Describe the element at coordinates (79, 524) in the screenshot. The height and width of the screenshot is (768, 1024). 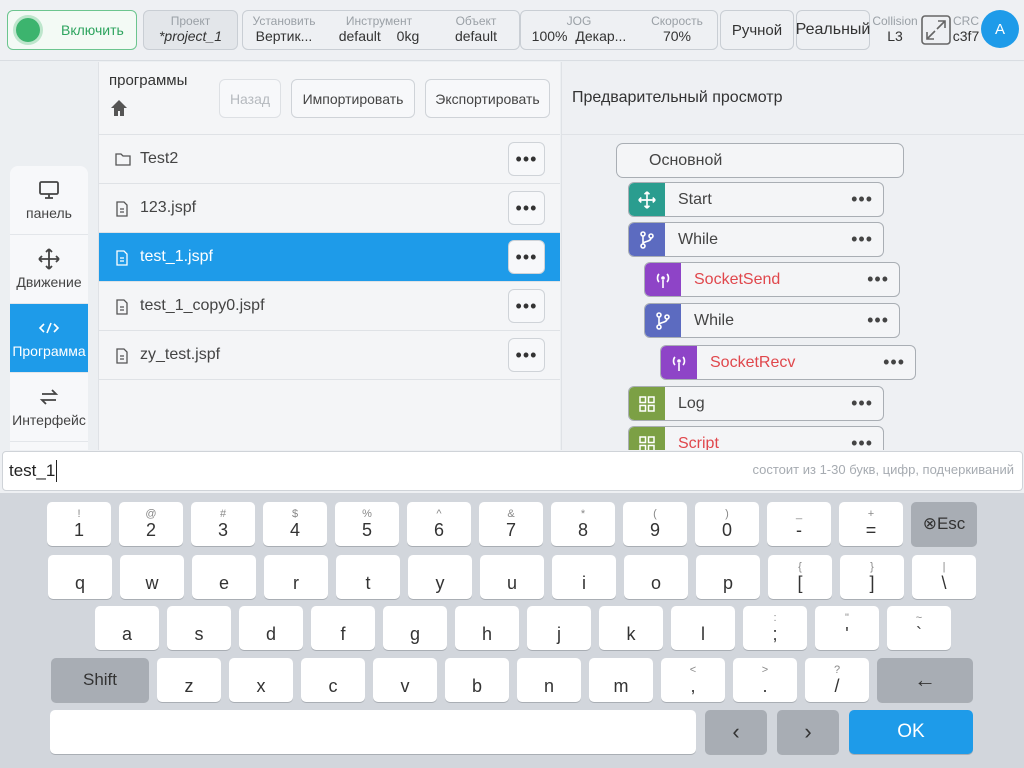
I see `key: ! 1` at that location.